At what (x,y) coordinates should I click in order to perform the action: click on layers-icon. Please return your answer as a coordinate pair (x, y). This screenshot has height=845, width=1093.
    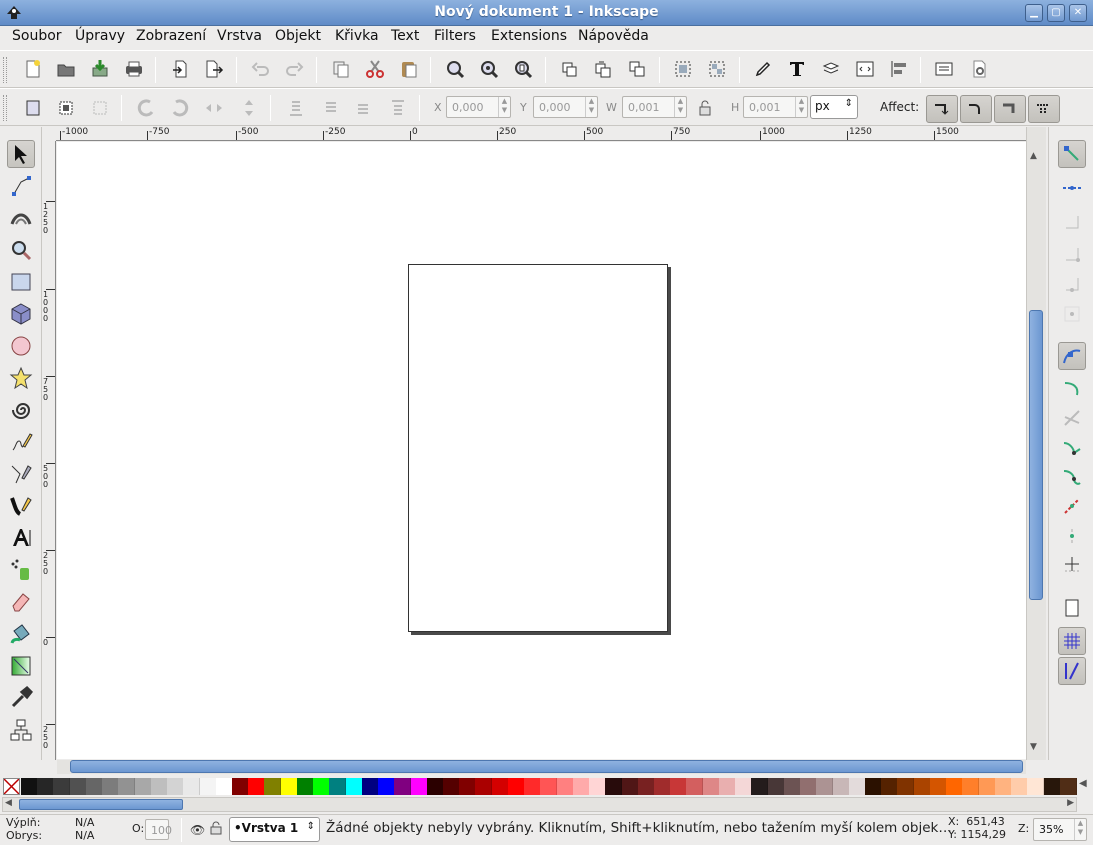
    Looking at the image, I should click on (831, 69).